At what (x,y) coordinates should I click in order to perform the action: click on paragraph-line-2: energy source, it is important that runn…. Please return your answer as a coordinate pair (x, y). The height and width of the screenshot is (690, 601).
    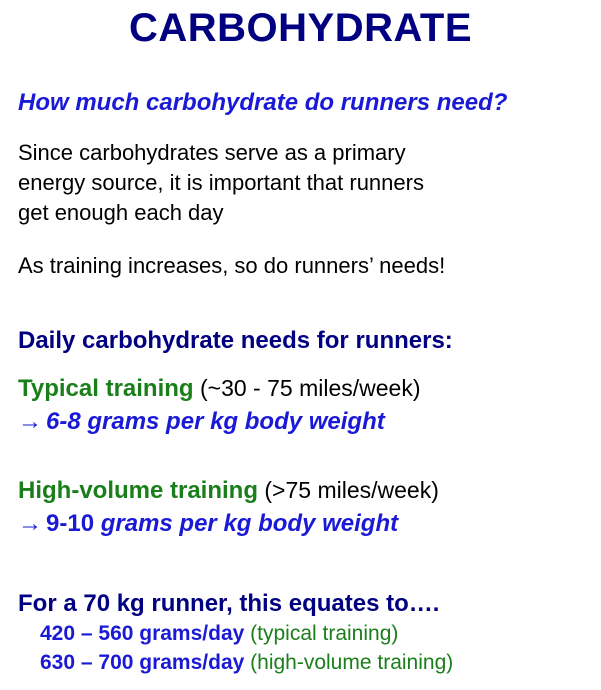
    Looking at the image, I should click on (221, 182).